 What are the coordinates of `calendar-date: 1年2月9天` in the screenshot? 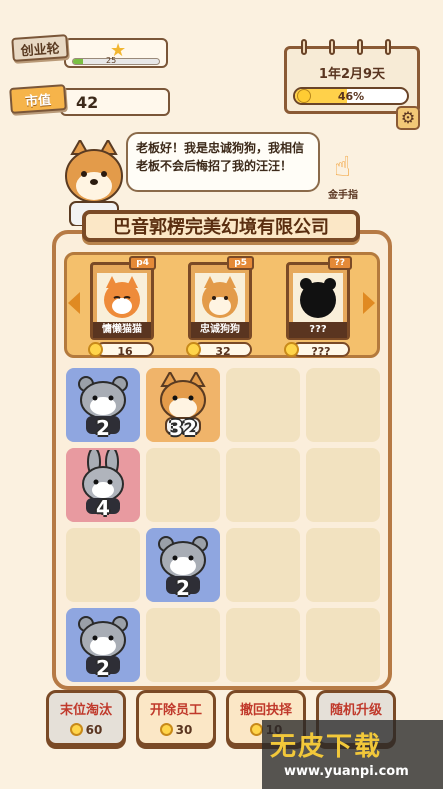 It's located at (352, 74).